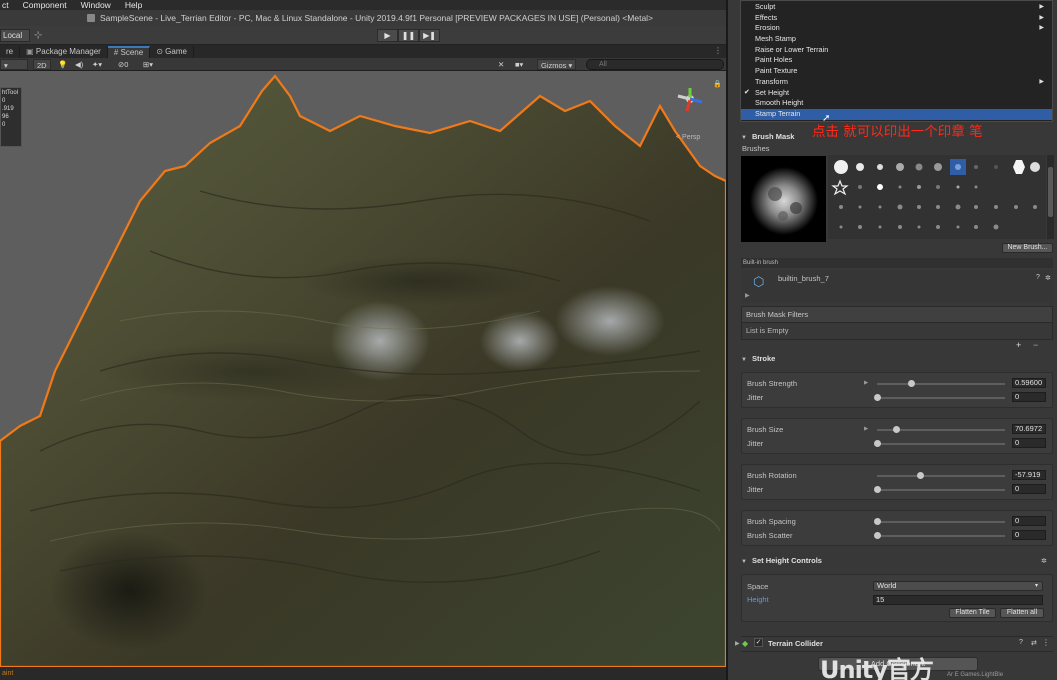 This screenshot has width=1057, height=680. I want to click on brush-grid, so click(937, 197).